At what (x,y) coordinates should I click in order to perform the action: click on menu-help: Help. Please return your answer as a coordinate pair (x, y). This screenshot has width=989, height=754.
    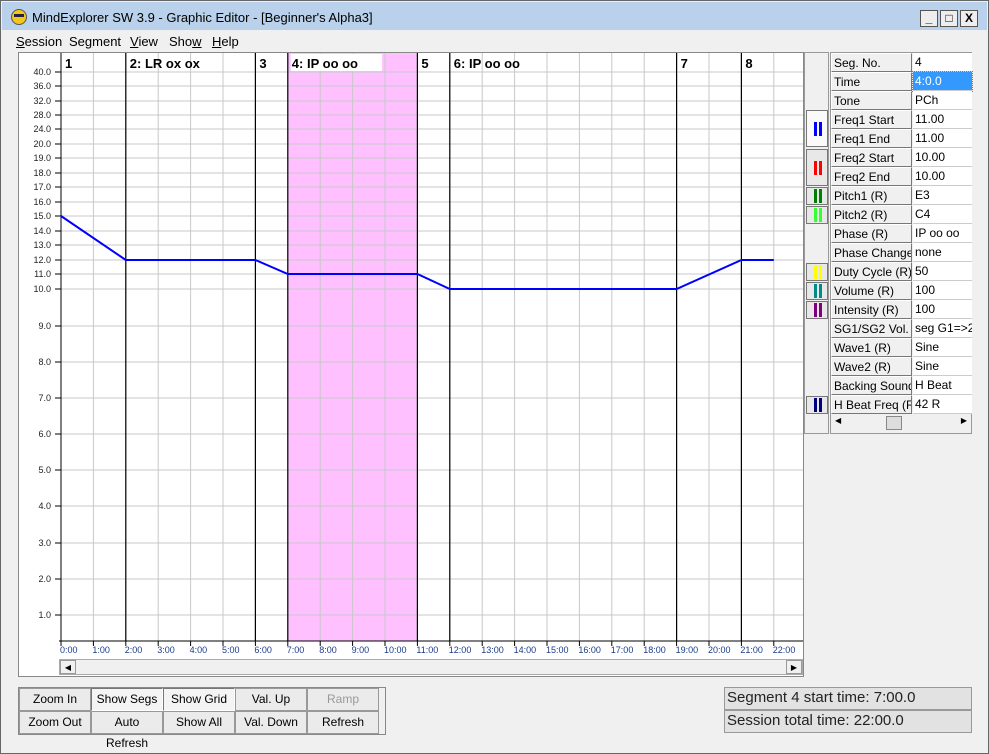
    Looking at the image, I should click on (225, 41).